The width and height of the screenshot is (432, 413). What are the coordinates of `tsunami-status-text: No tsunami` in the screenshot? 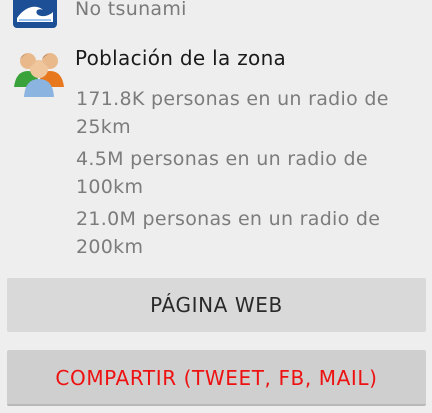 It's located at (131, 10).